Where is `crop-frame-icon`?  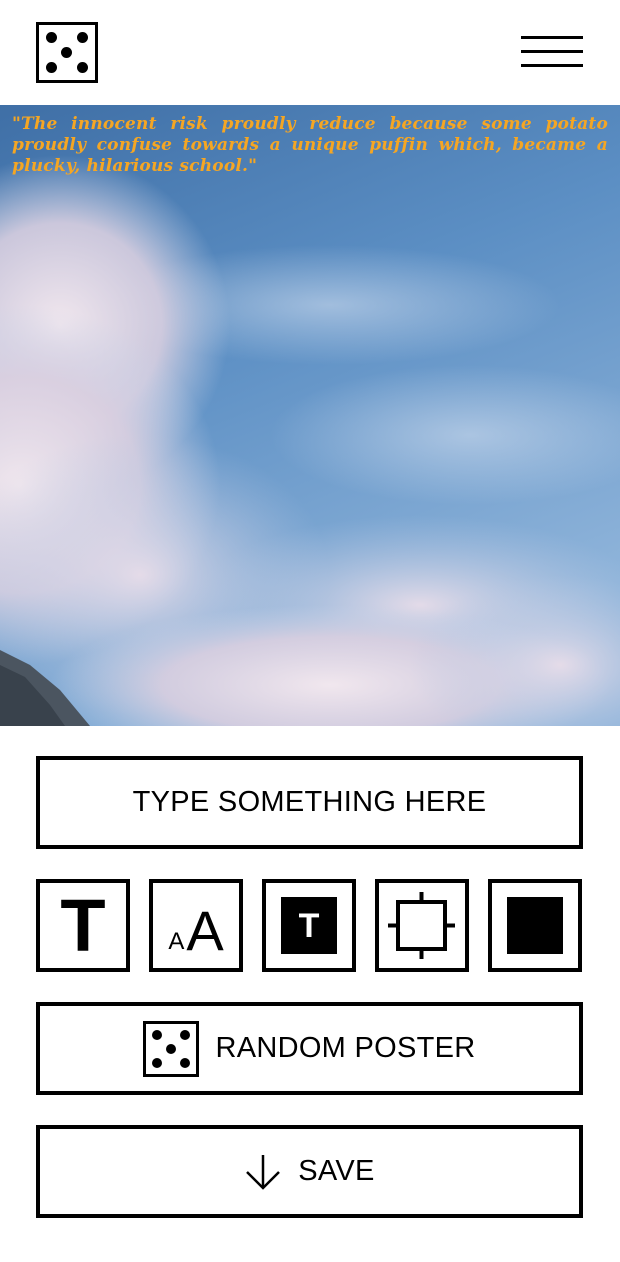
crop-frame-icon is located at coordinates (421, 925).